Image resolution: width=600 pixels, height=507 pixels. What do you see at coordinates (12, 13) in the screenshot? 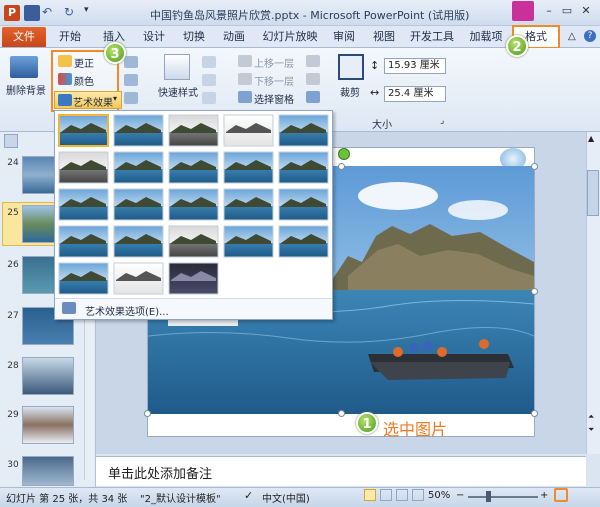
I see `powerpoint-app-icon: P` at bounding box center [12, 13].